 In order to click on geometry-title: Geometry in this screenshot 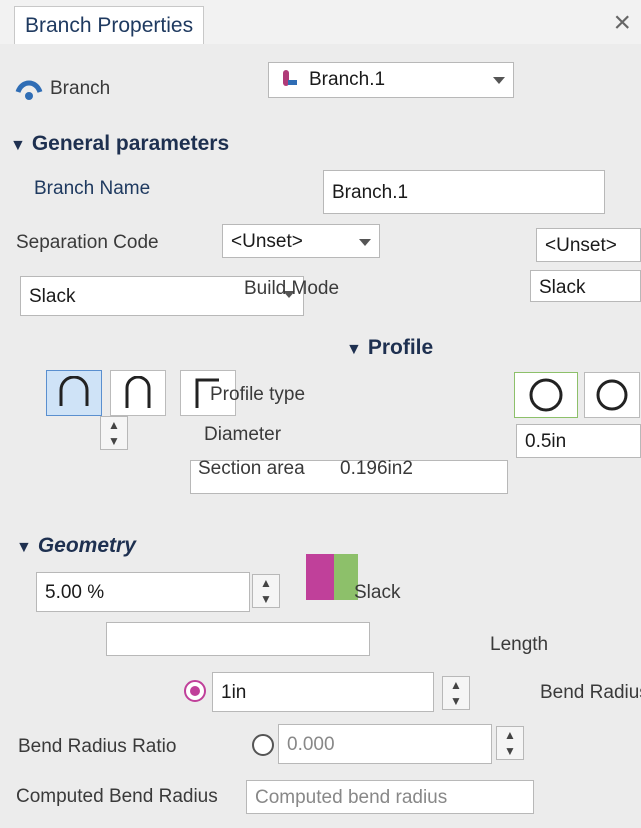, I will do `click(86, 545)`.